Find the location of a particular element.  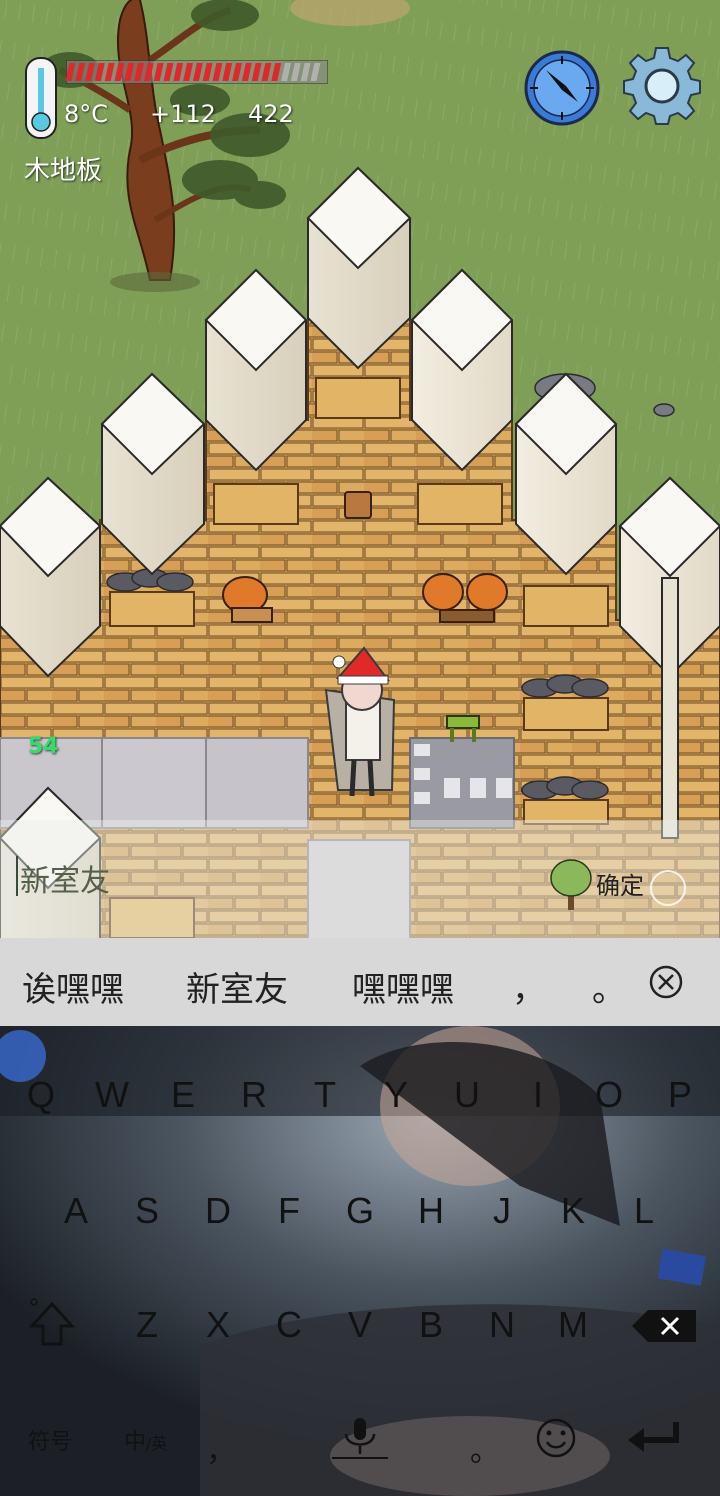

symbols-key: 符号 is located at coordinates (50, 1440).